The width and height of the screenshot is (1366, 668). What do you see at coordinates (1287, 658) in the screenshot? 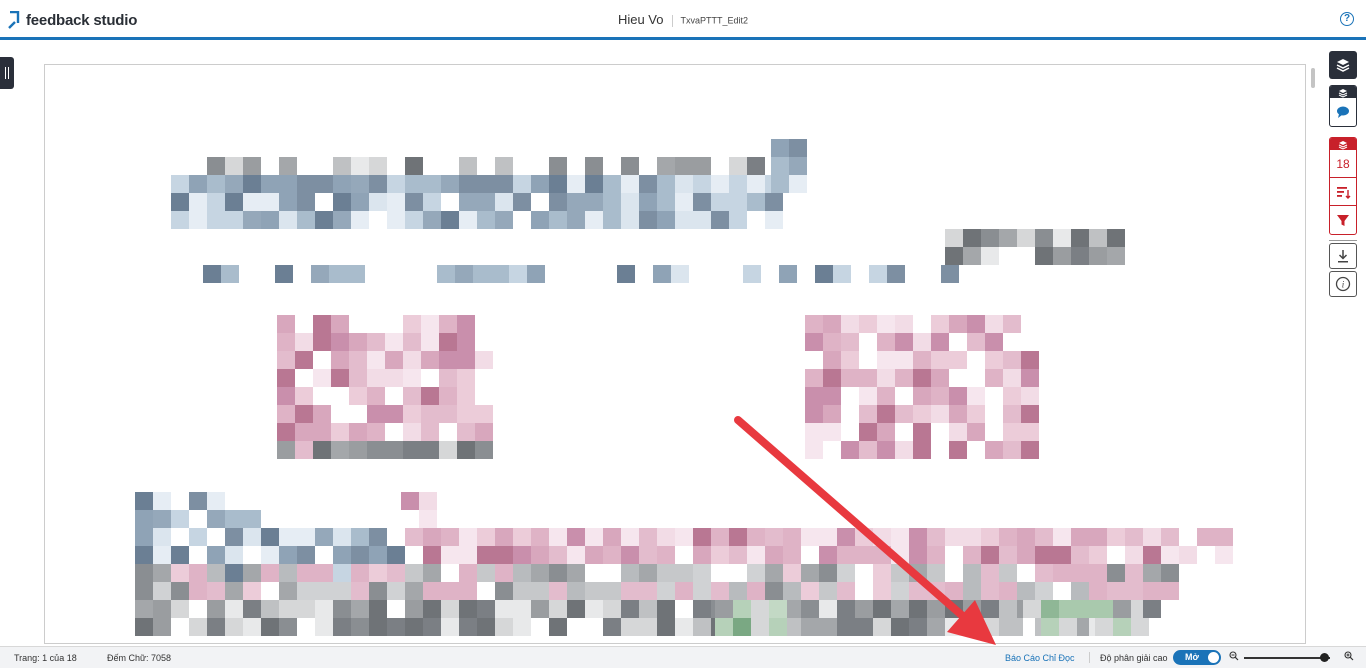
I see `zoom-slider` at bounding box center [1287, 658].